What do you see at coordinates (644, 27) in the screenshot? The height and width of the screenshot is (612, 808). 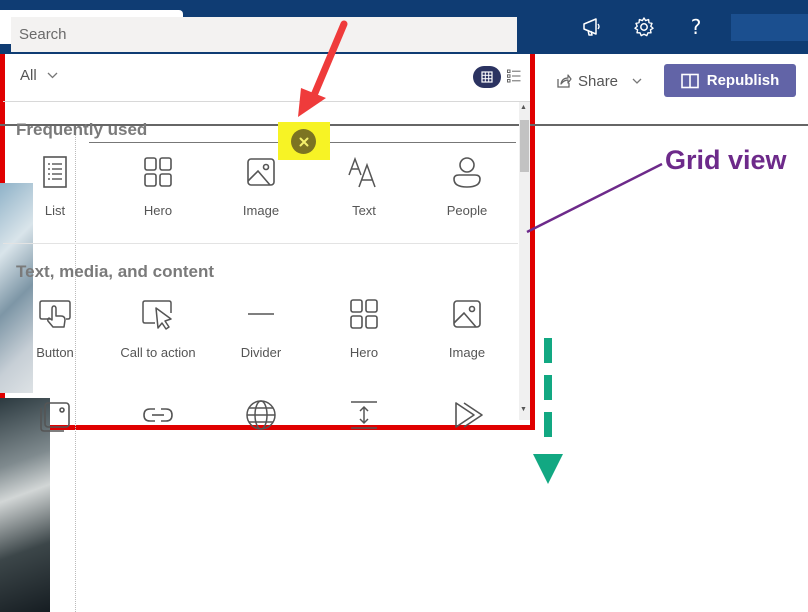 I see `gear-icon` at bounding box center [644, 27].